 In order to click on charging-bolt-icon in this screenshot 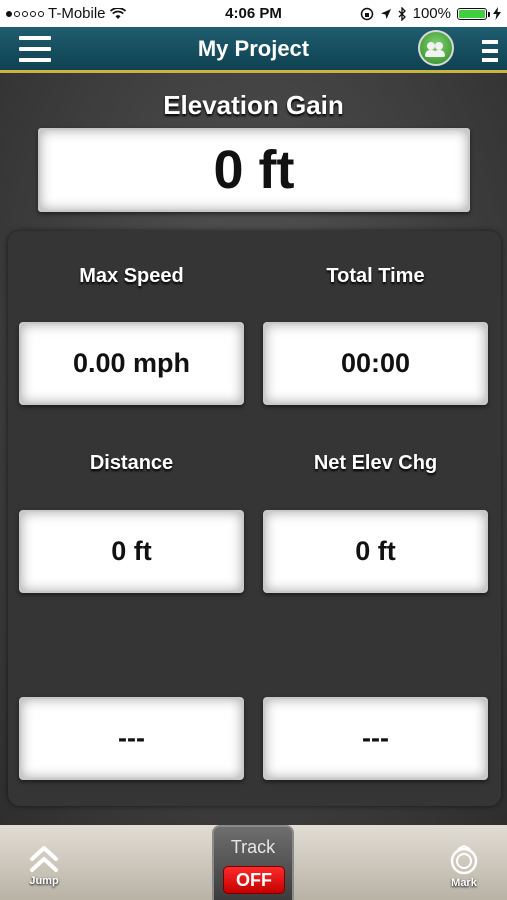, I will do `click(497, 13)`.